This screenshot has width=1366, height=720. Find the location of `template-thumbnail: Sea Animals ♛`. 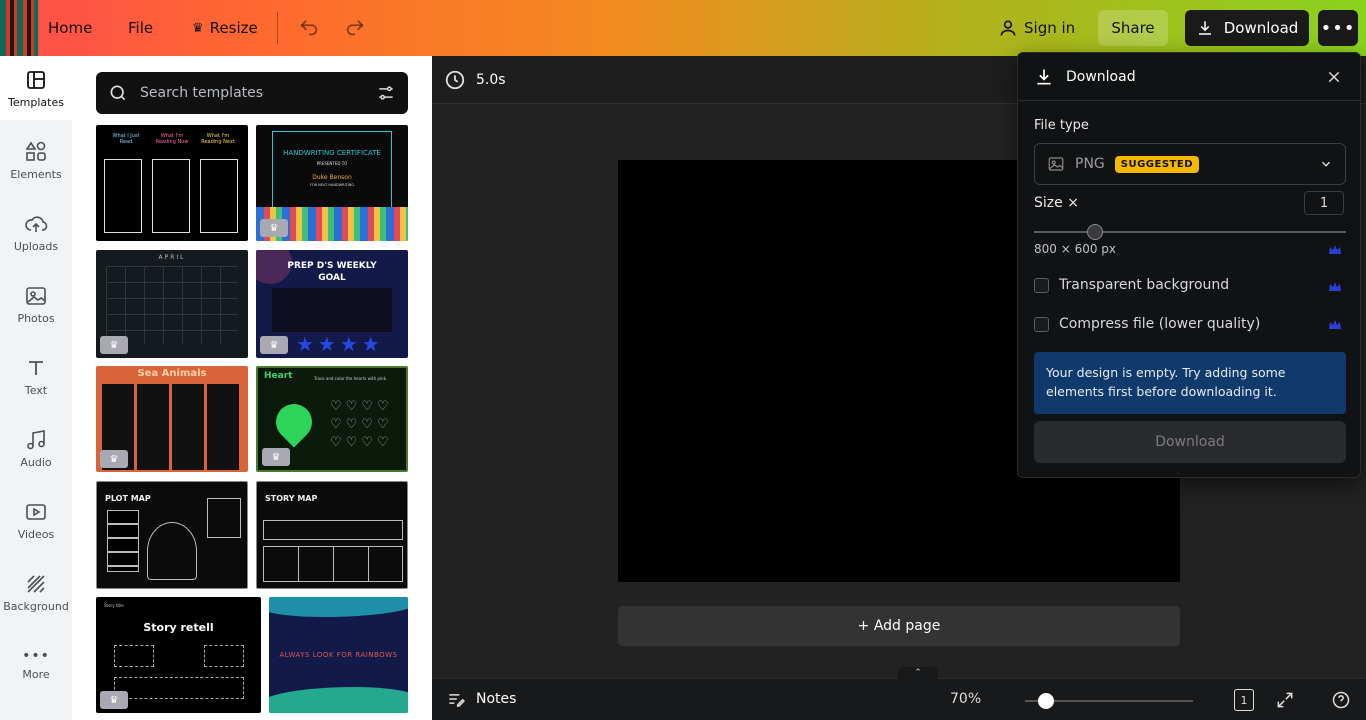

template-thumbnail: Sea Animals ♛ is located at coordinates (172, 419).